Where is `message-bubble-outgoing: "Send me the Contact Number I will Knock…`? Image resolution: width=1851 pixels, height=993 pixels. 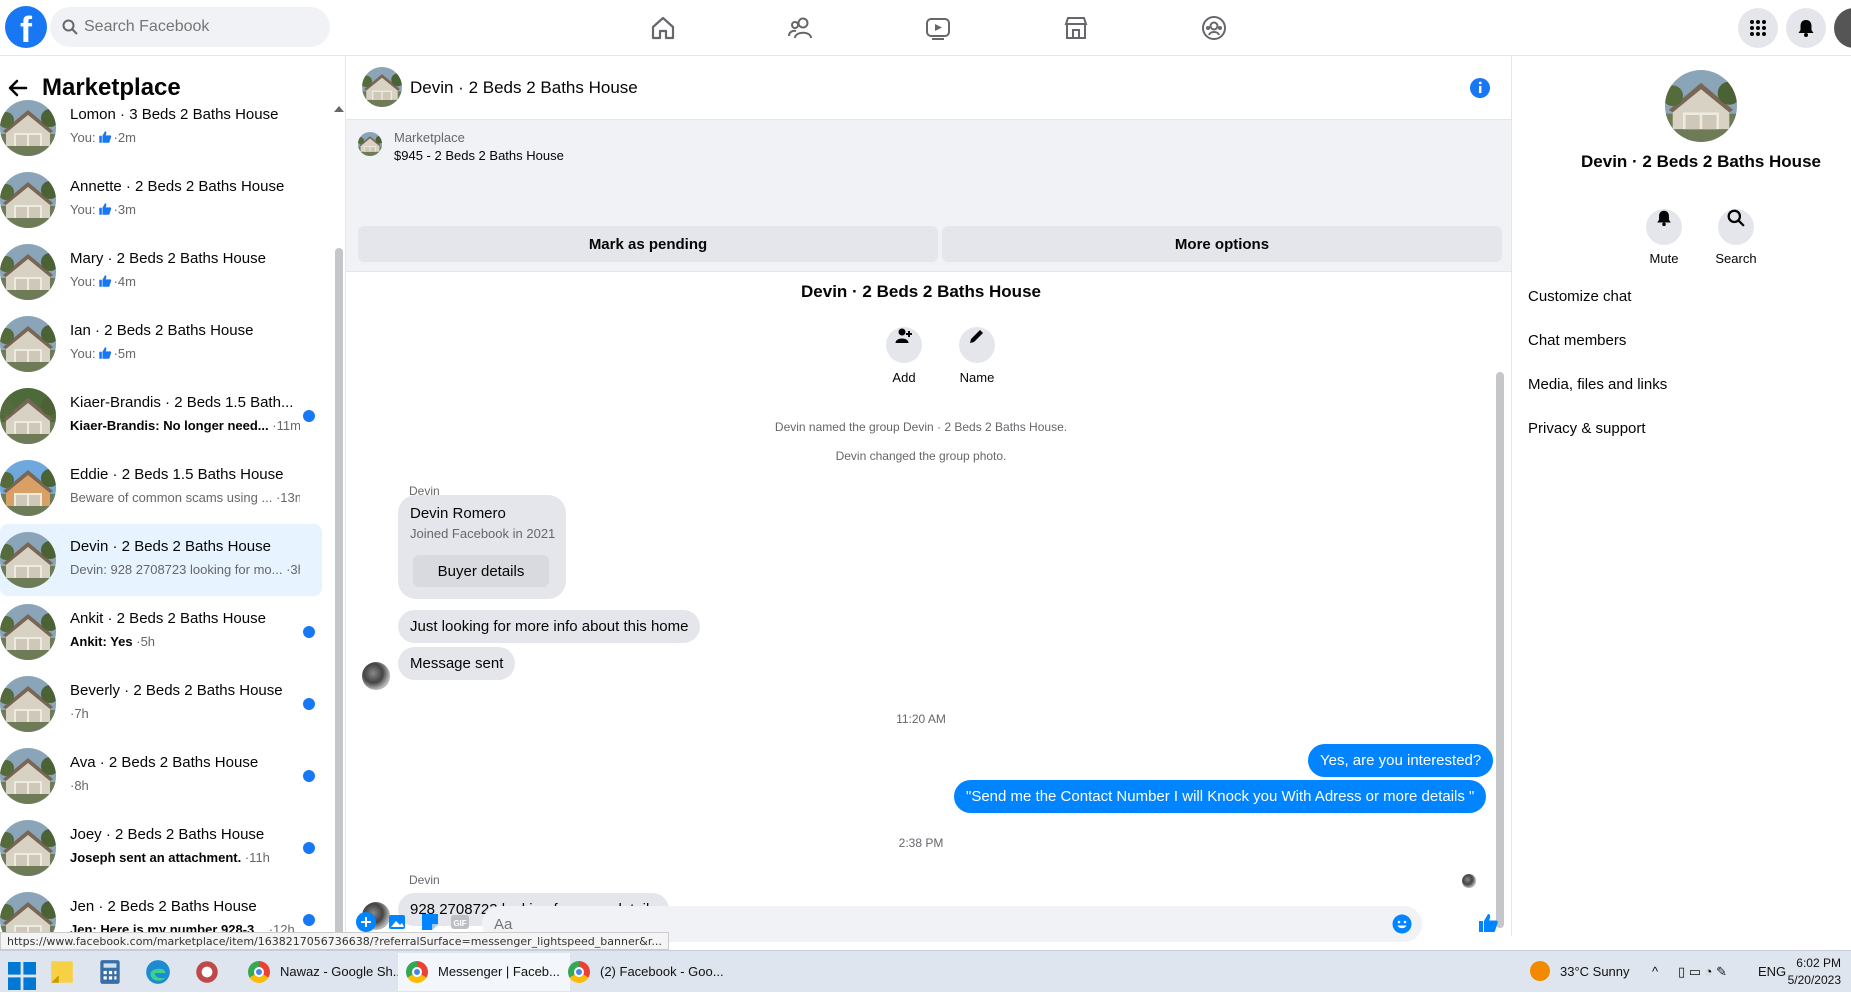
message-bubble-outgoing: "Send me the Contact Number I will Knock… is located at coordinates (1220, 796).